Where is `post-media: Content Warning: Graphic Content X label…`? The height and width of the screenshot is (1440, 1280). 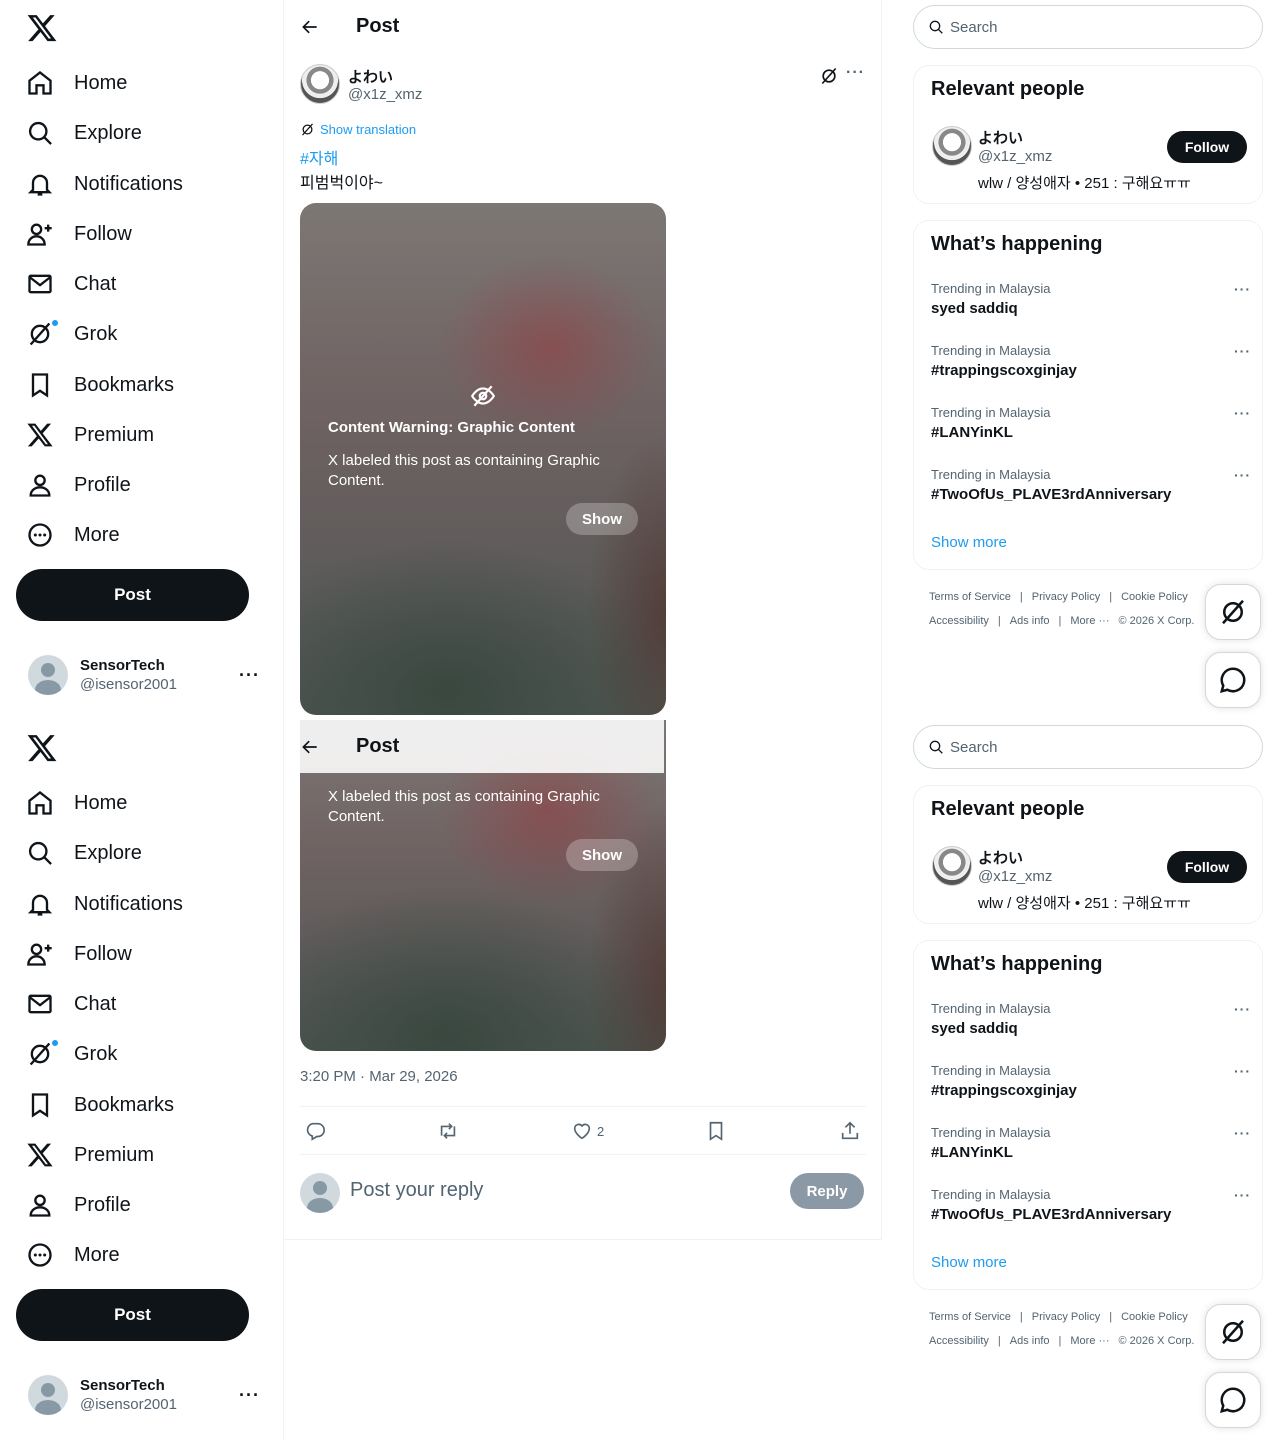 post-media: Content Warning: Graphic Content X label… is located at coordinates (483, 459).